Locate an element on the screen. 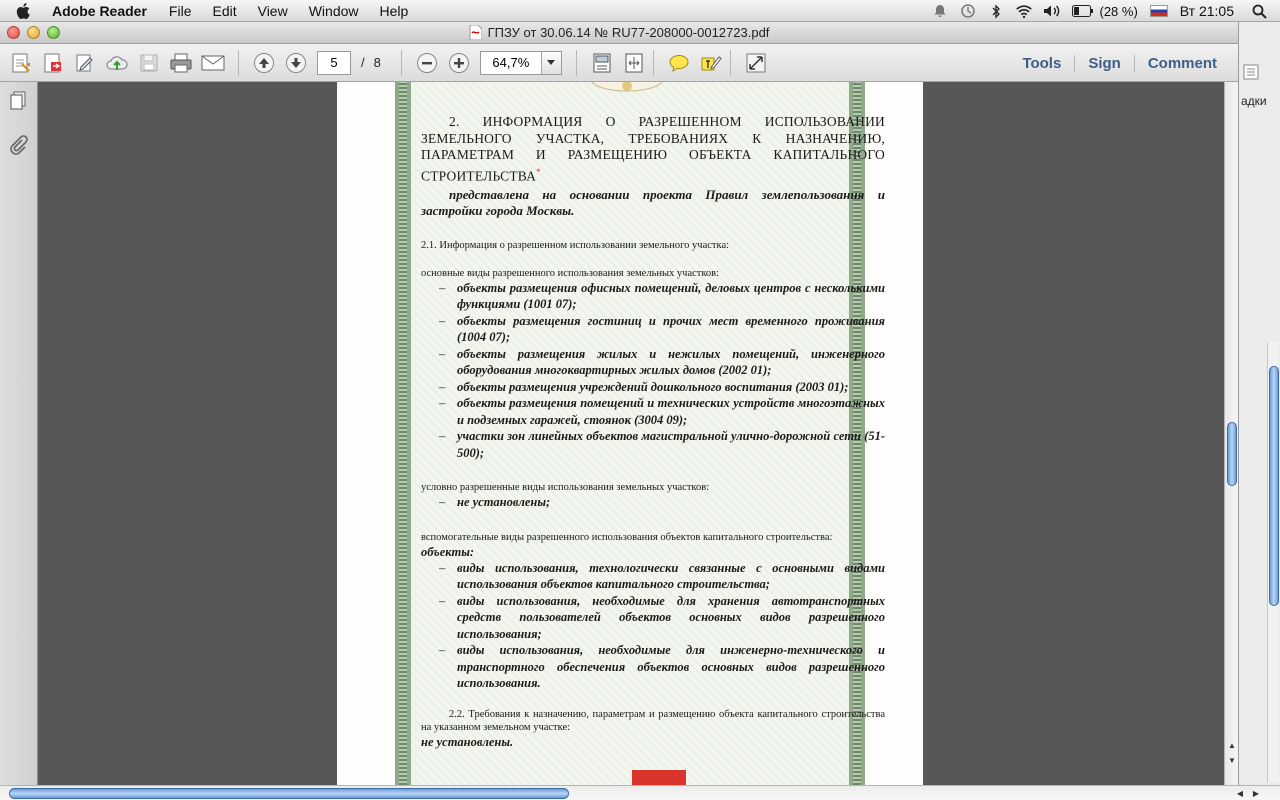 The image size is (1280, 800). email-button is located at coordinates (213, 63).